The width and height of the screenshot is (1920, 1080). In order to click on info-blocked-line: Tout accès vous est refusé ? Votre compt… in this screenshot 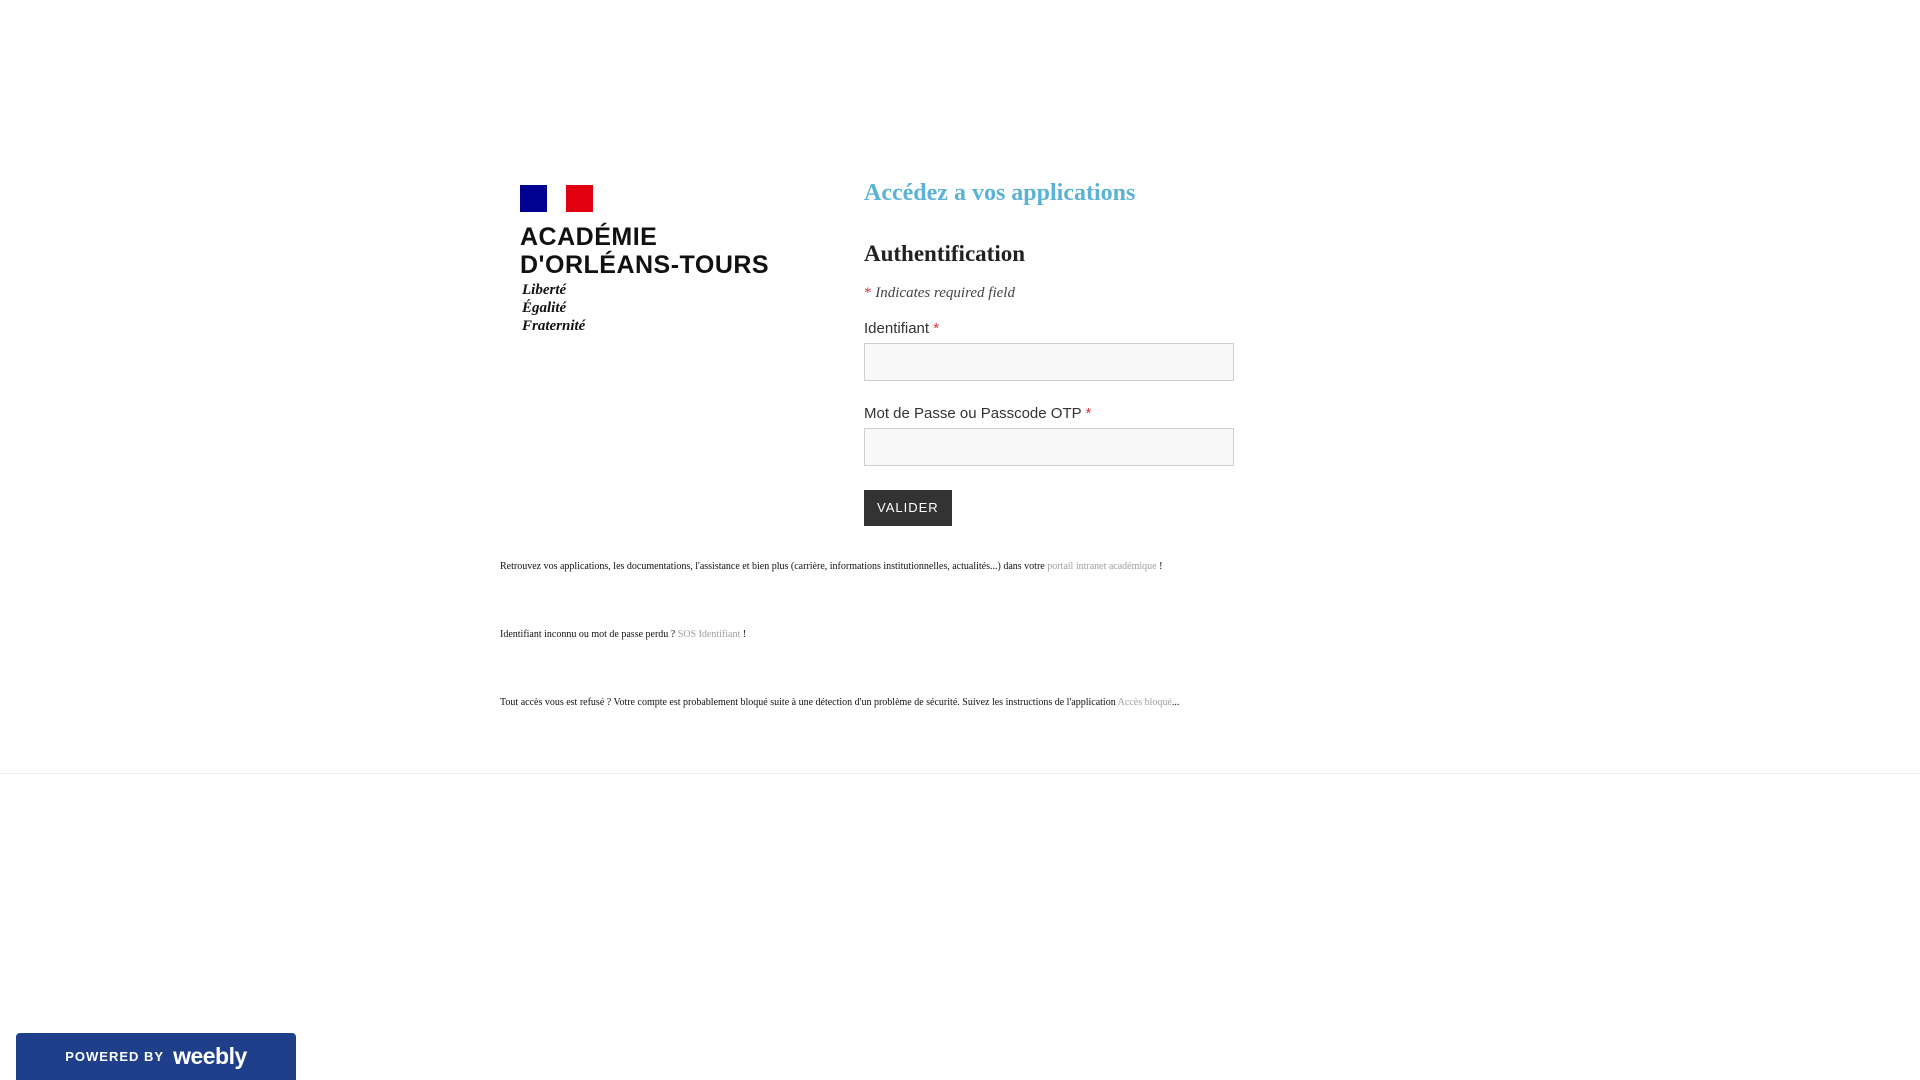, I will do `click(839, 702)`.